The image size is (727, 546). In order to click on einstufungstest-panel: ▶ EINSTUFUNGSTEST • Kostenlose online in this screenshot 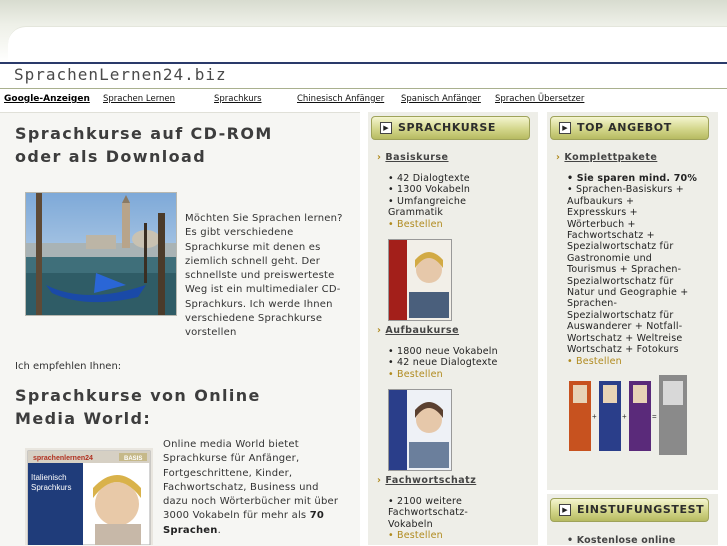, I will do `click(632, 520)`.